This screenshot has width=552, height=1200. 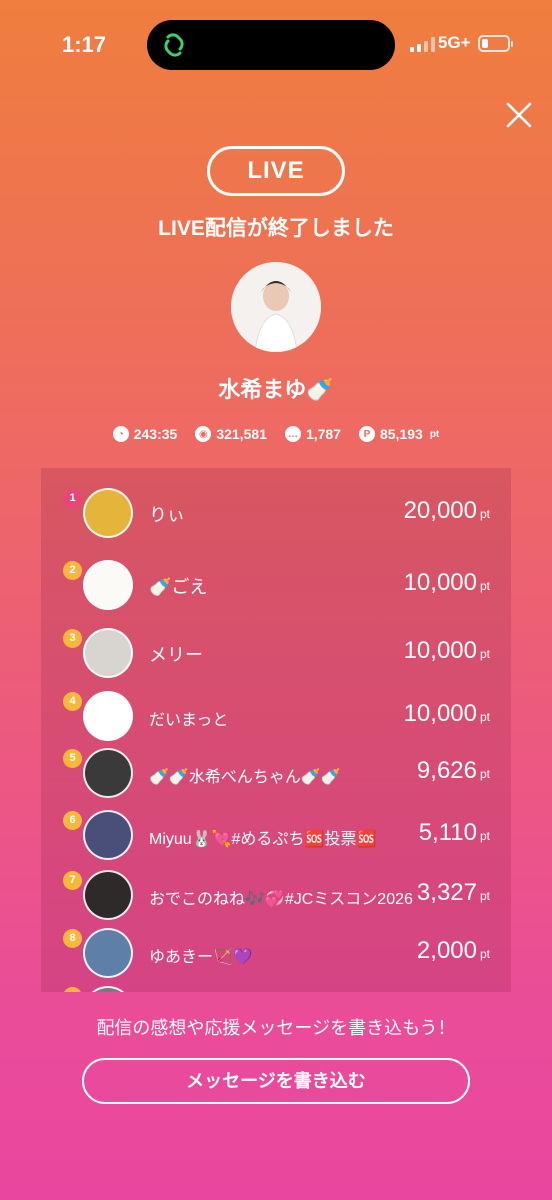 I want to click on supporter-points: 5,110 pt, so click(x=454, y=833).